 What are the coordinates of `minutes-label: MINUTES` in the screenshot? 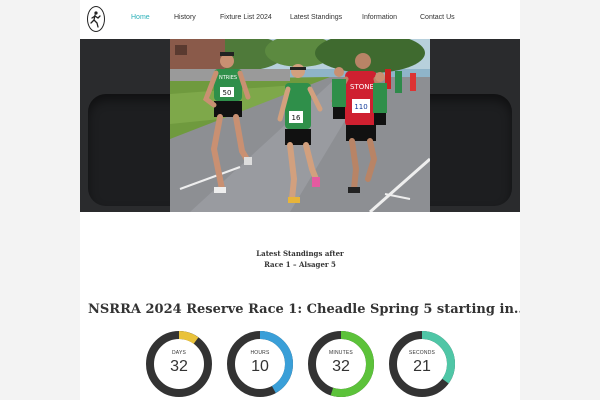 It's located at (341, 353).